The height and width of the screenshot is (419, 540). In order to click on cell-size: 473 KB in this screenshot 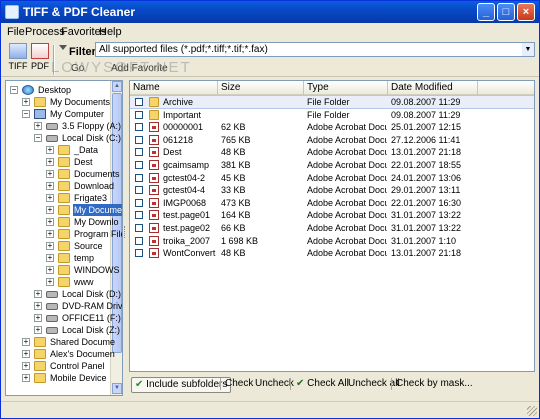, I will do `click(236, 202)`.